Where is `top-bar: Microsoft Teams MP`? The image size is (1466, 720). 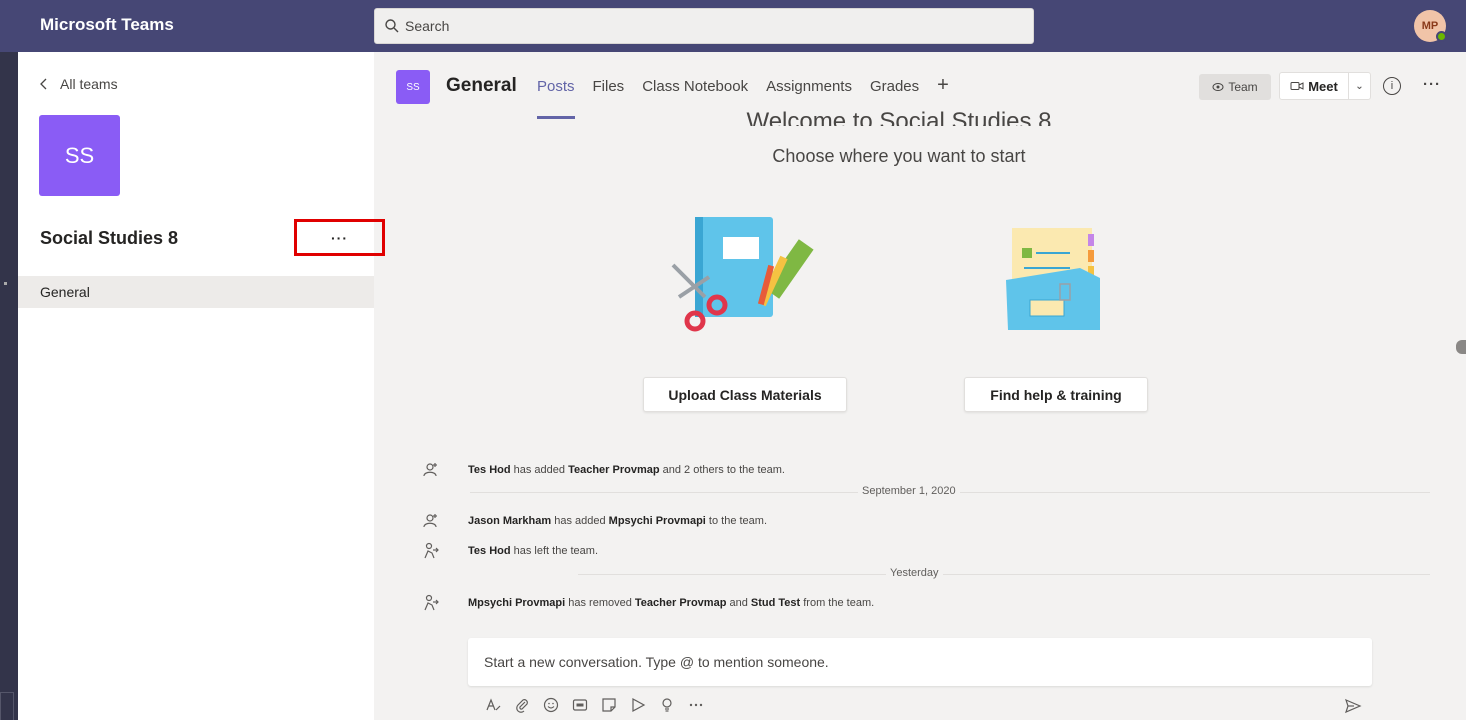 top-bar: Microsoft Teams MP is located at coordinates (733, 26).